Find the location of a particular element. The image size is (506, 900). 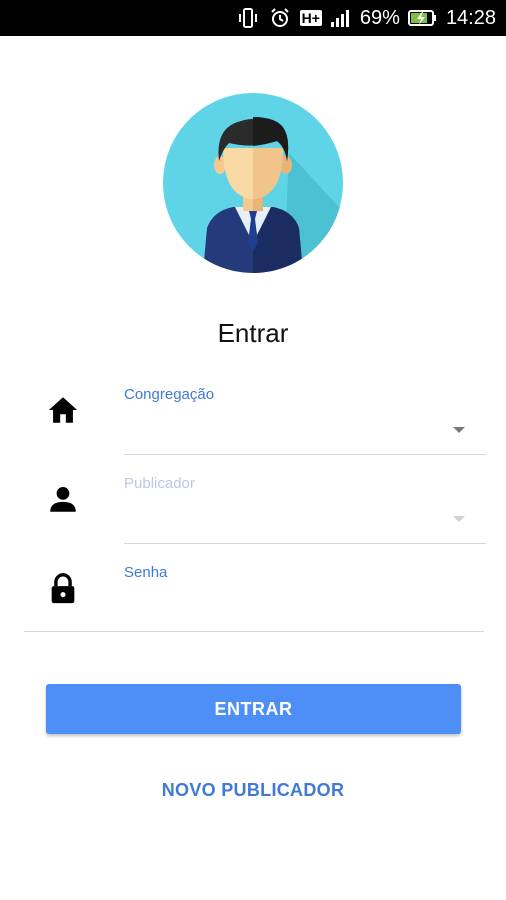

lock-icon is located at coordinates (63, 589).